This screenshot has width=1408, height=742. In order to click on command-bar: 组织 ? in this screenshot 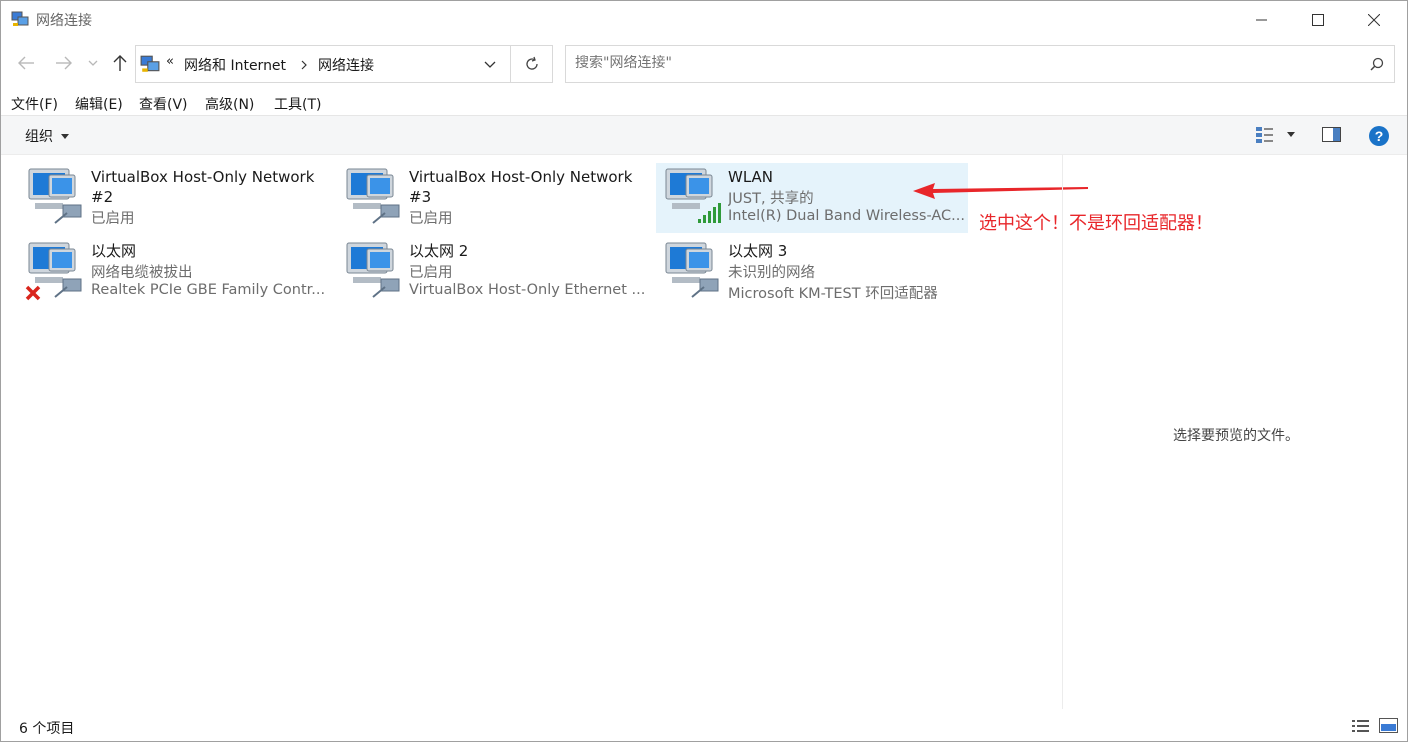, I will do `click(704, 135)`.